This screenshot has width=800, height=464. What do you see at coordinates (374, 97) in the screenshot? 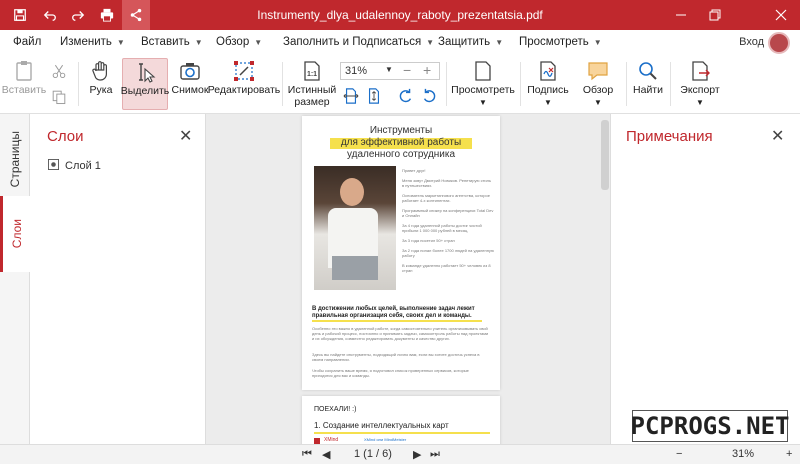
I see `fit-page-icon` at bounding box center [374, 97].